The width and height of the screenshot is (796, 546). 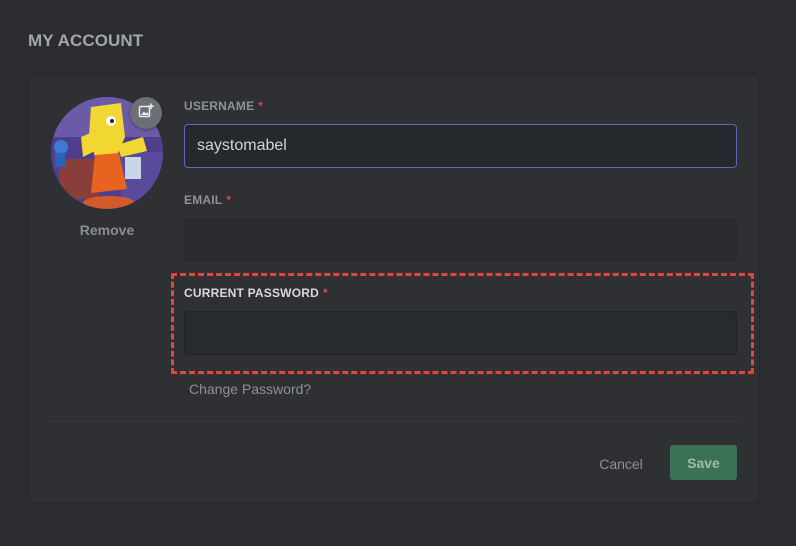 I want to click on cancel-button: Cancel, so click(x=621, y=464).